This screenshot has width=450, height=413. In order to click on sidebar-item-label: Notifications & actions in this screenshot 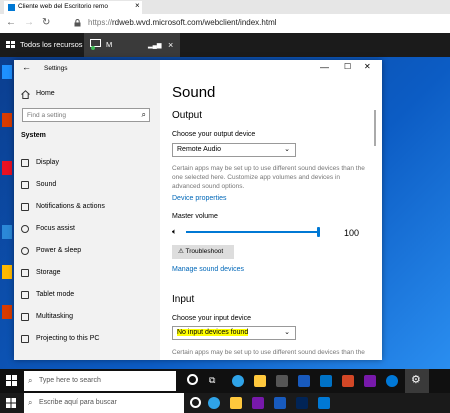, I will do `click(70, 206)`.